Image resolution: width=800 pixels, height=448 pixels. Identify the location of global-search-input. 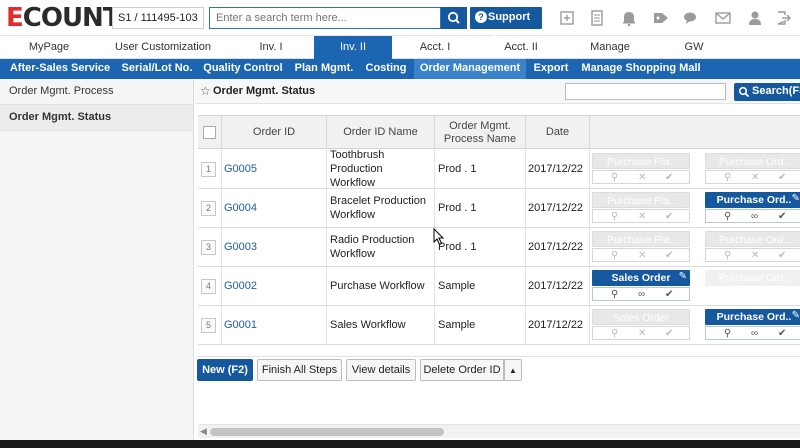
(325, 18).